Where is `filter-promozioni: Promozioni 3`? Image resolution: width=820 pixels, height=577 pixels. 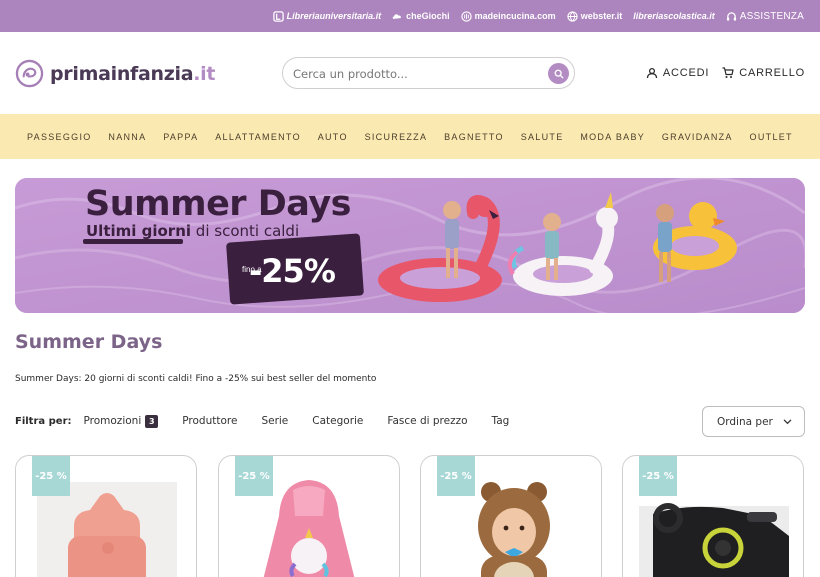
filter-promozioni: Promozioni 3 is located at coordinates (121, 421).